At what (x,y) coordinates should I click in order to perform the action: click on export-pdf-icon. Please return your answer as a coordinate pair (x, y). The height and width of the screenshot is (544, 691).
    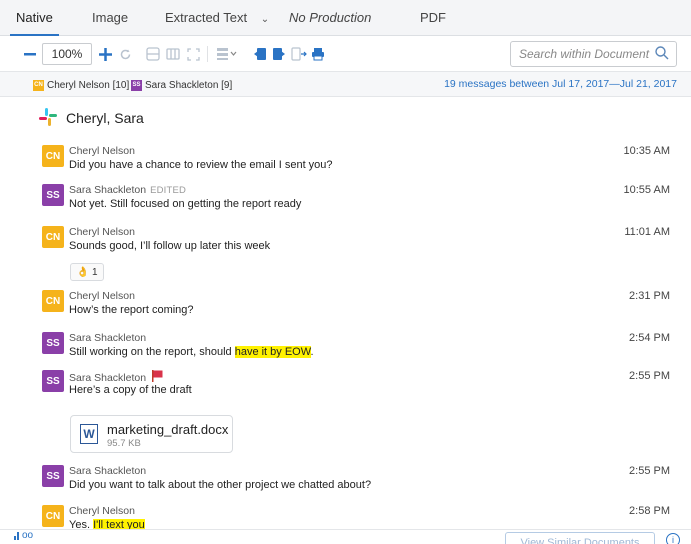
    Looking at the image, I should click on (299, 54).